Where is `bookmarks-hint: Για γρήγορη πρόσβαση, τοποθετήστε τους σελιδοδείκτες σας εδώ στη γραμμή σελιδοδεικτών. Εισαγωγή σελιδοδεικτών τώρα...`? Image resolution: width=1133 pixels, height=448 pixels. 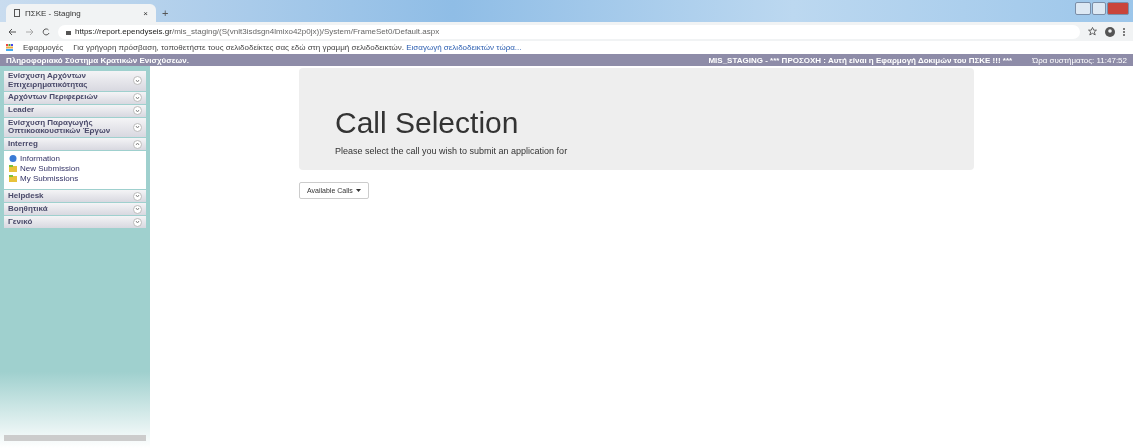 bookmarks-hint: Για γρήγορη πρόσβαση, τοποθετήστε τους σελιδοδείκτες σας εδώ στη γραμμή σελιδοδεικτών. Εισαγωγή σελιδοδεικτών τώρα... is located at coordinates (297, 47).